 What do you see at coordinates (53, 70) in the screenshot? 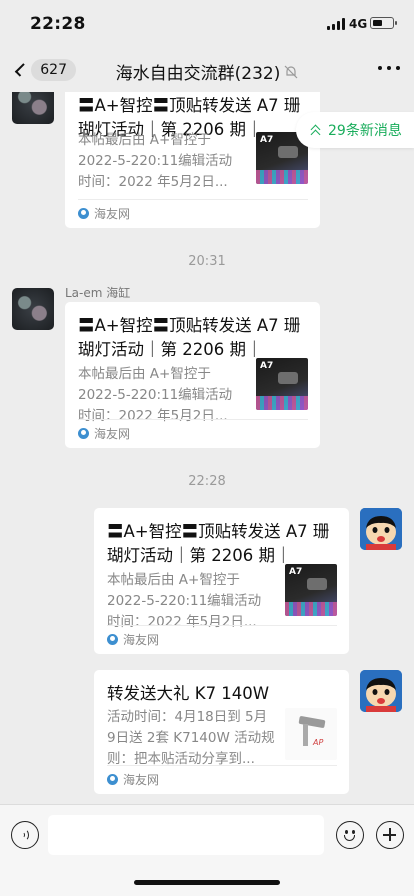
I see `unread-count-badge: 627` at bounding box center [53, 70].